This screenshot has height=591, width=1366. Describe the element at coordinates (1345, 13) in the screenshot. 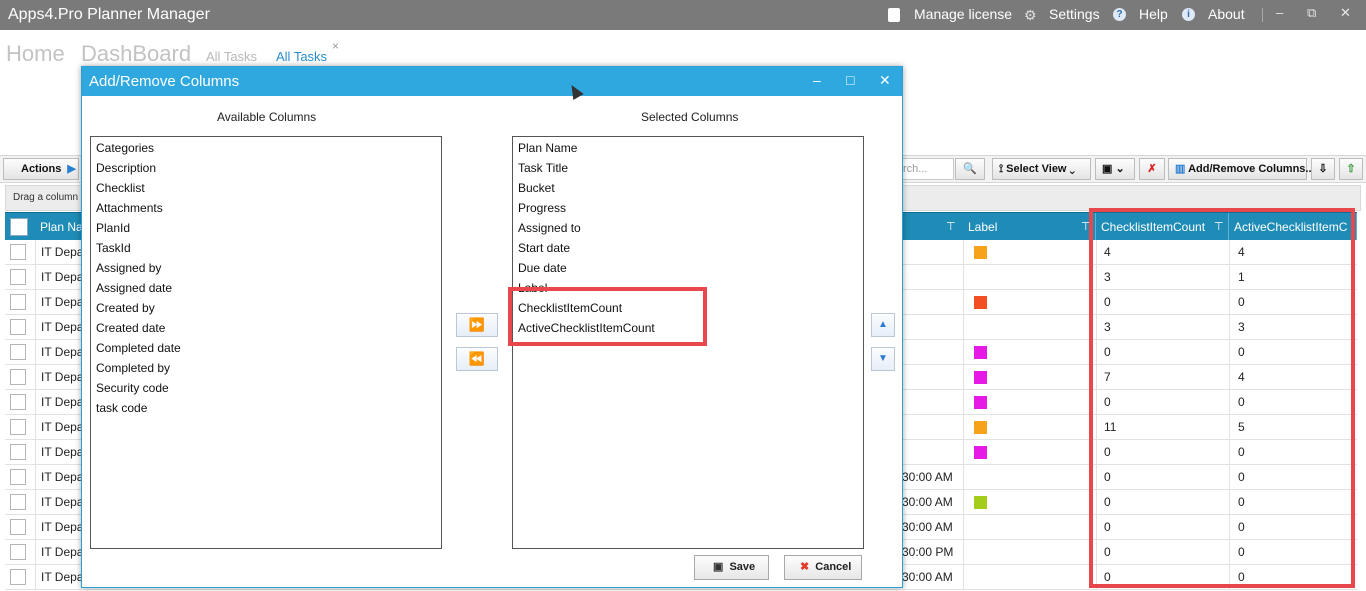

I see `close-window-button: ✕` at that location.